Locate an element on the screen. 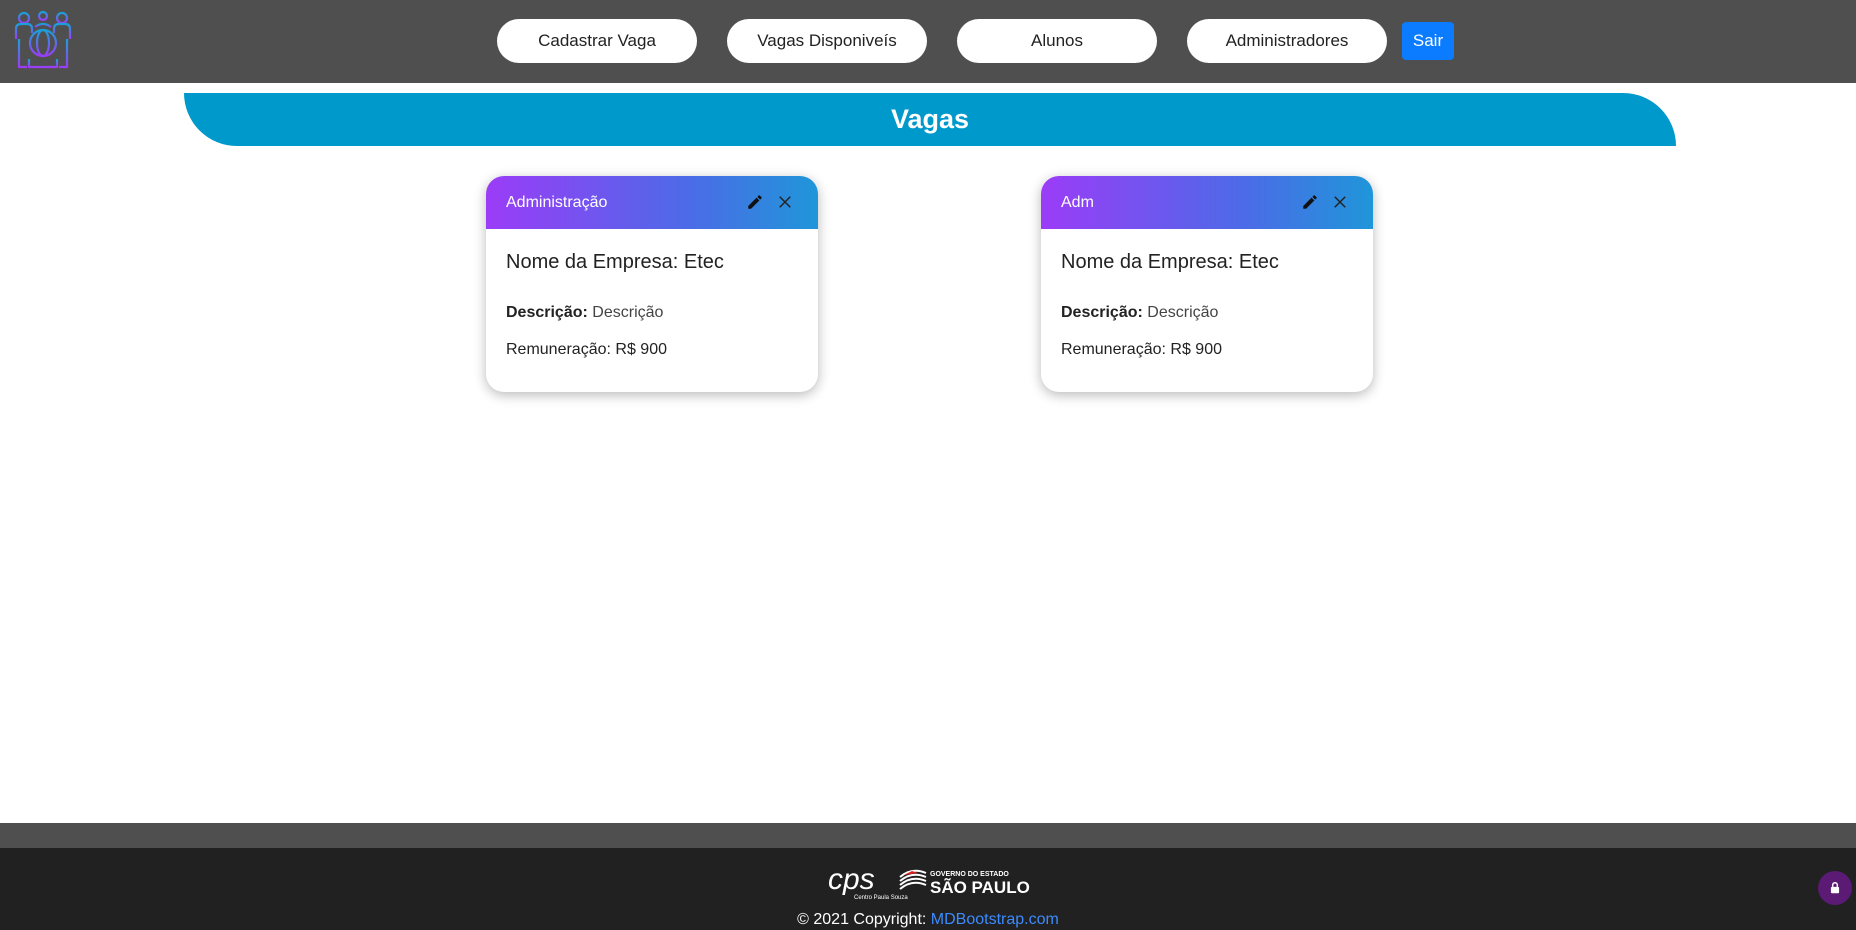 The height and width of the screenshot is (930, 1856). cps-logo-icon: cps Centro Paula Souza is located at coordinates (868, 882).